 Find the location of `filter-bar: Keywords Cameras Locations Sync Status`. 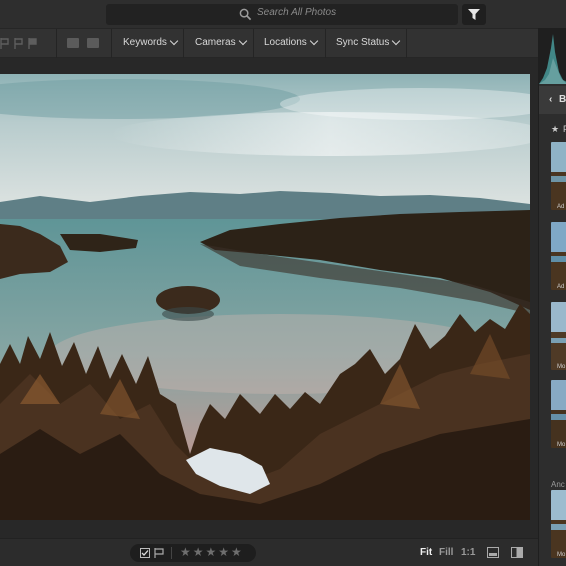

filter-bar: Keywords Cameras Locations Sync Status is located at coordinates (269, 43).